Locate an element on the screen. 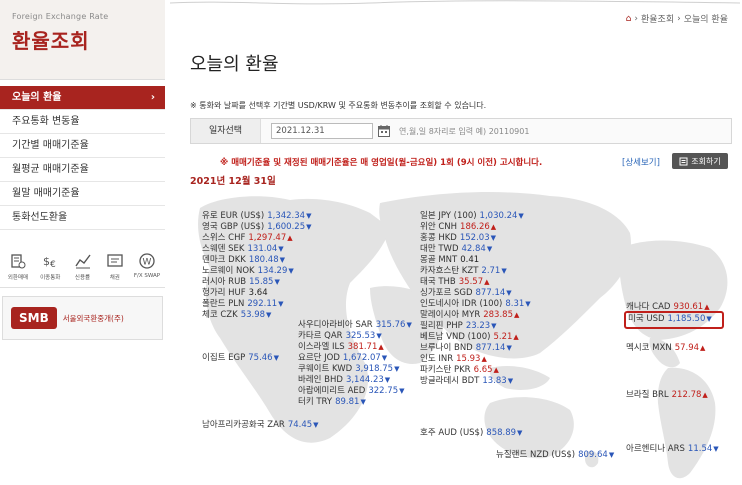 Image resolution: width=742 pixels, height=485 pixels. rate-mxn: 멕시코 MXN 57.94▲ is located at coordinates (665, 348).